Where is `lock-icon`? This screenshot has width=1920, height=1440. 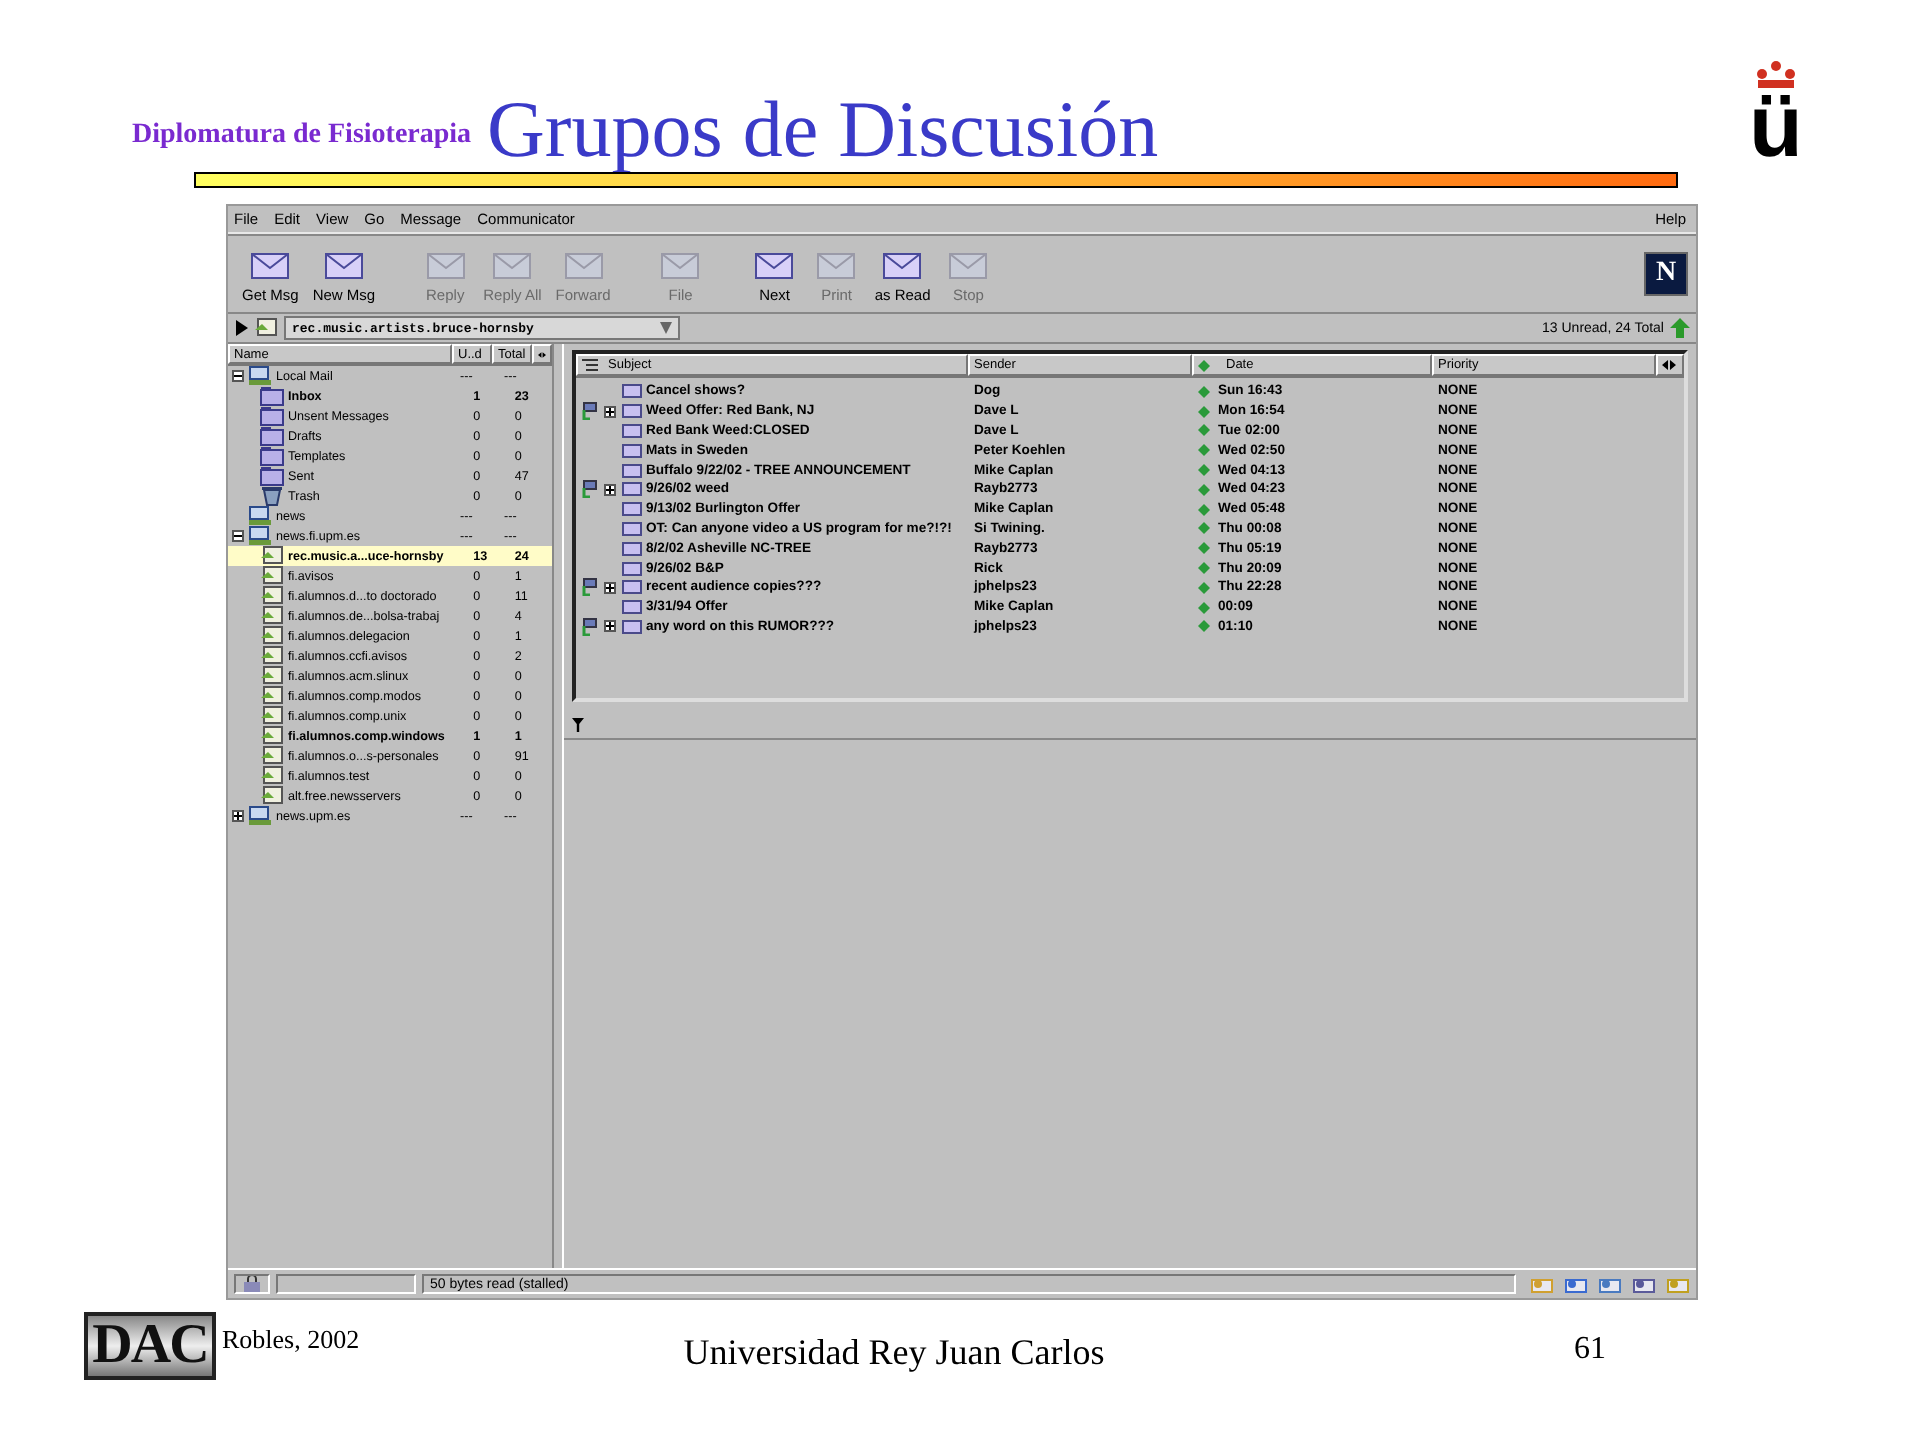
lock-icon is located at coordinates (252, 1284).